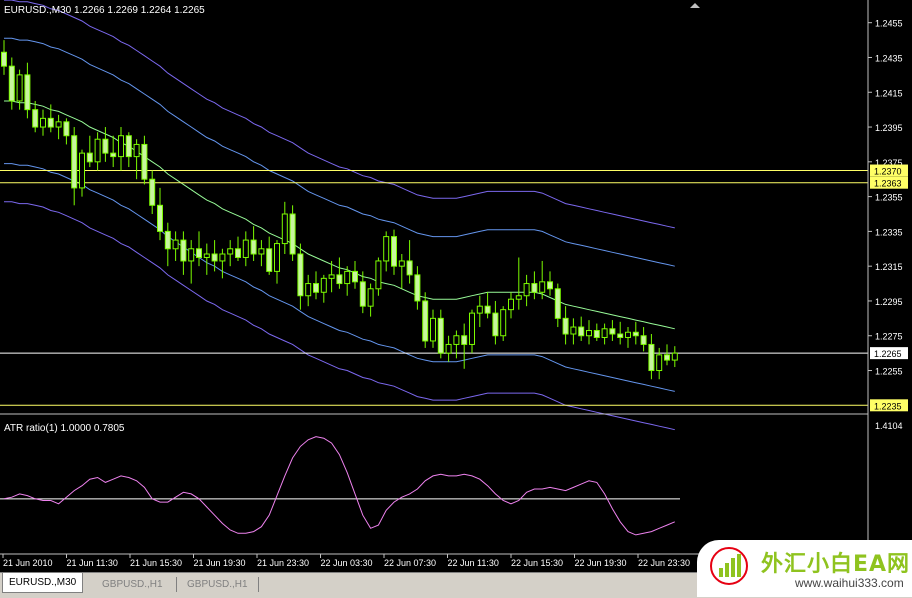  What do you see at coordinates (104, 10) in the screenshot?
I see `symbol-info: EURUSD.,M30 1.2266 1.2269 1.2264 1.2265` at bounding box center [104, 10].